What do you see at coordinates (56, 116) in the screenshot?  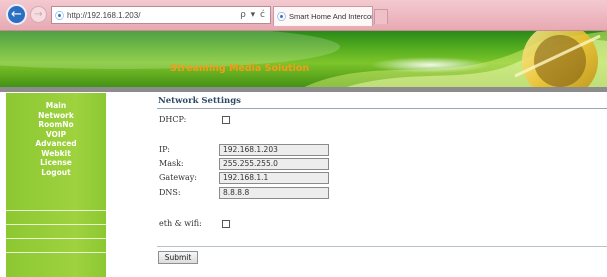 I see `sidebar-item-network: Network` at bounding box center [56, 116].